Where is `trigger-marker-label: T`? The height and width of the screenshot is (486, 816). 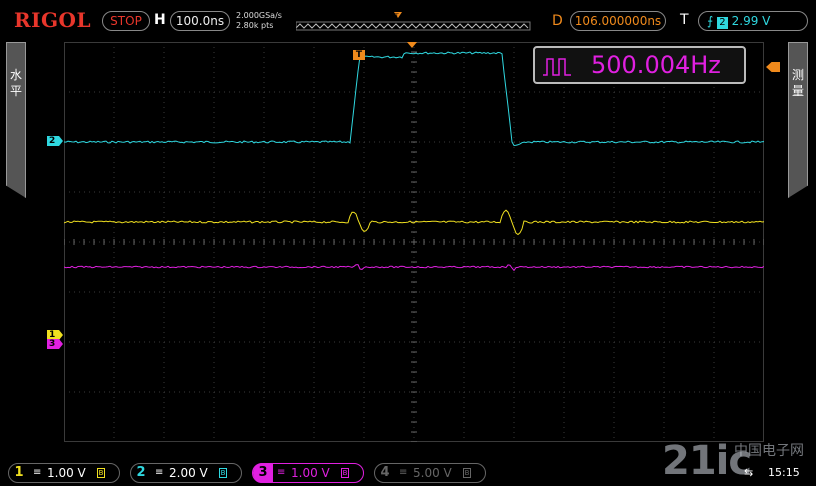
trigger-marker-label: T is located at coordinates (359, 55).